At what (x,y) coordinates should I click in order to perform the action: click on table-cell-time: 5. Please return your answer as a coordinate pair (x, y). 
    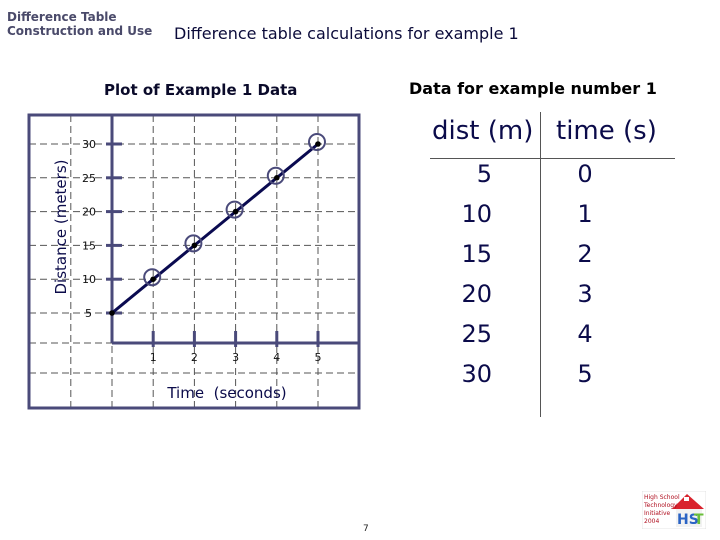
    Looking at the image, I should click on (585, 374).